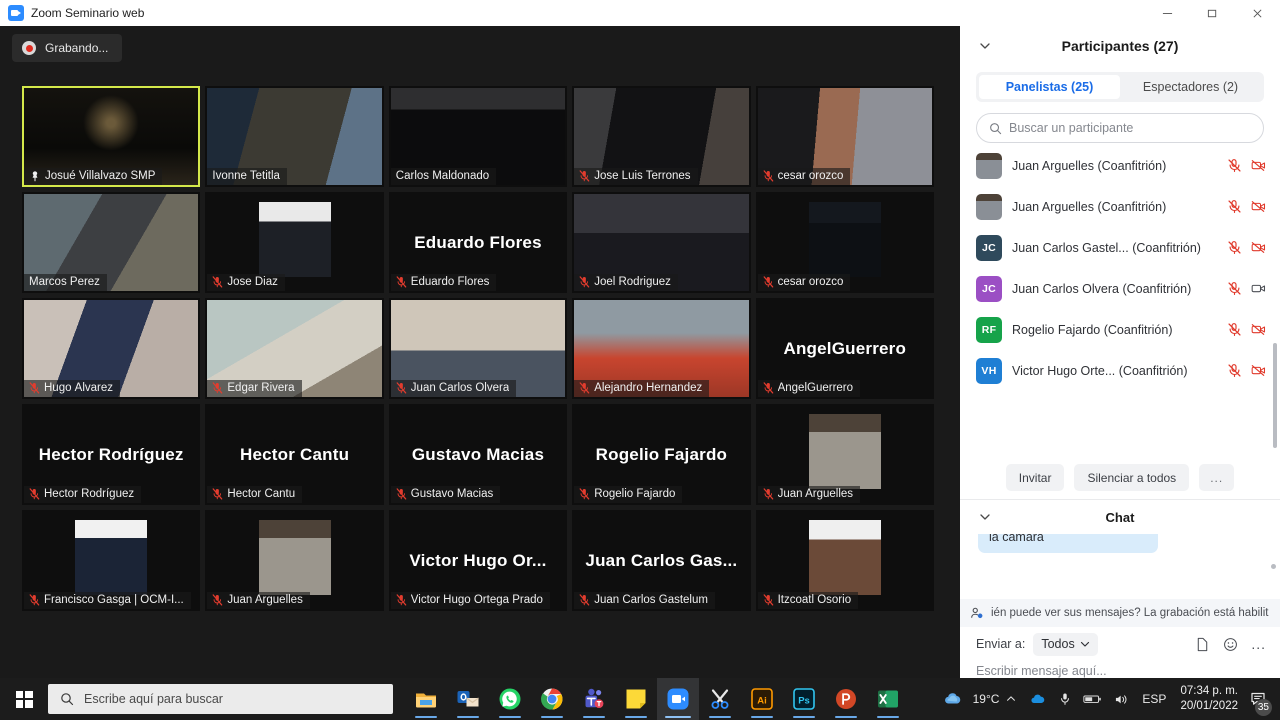 The width and height of the screenshot is (1280, 720). I want to click on maximize-icon, so click(1212, 13).